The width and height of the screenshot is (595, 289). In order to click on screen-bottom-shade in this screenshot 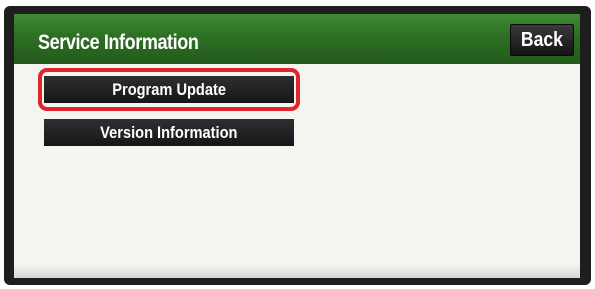, I will do `click(297, 271)`.